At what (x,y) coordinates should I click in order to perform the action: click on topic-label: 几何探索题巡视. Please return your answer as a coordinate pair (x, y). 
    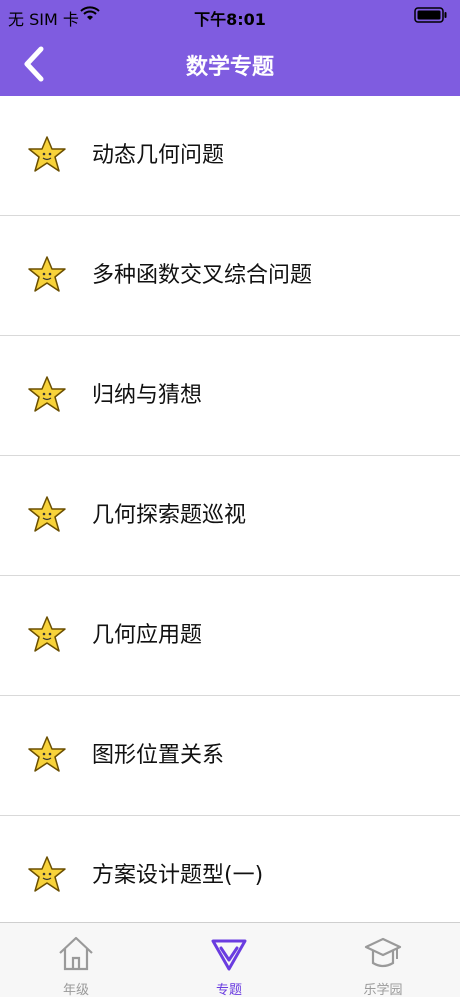
    Looking at the image, I should click on (169, 515).